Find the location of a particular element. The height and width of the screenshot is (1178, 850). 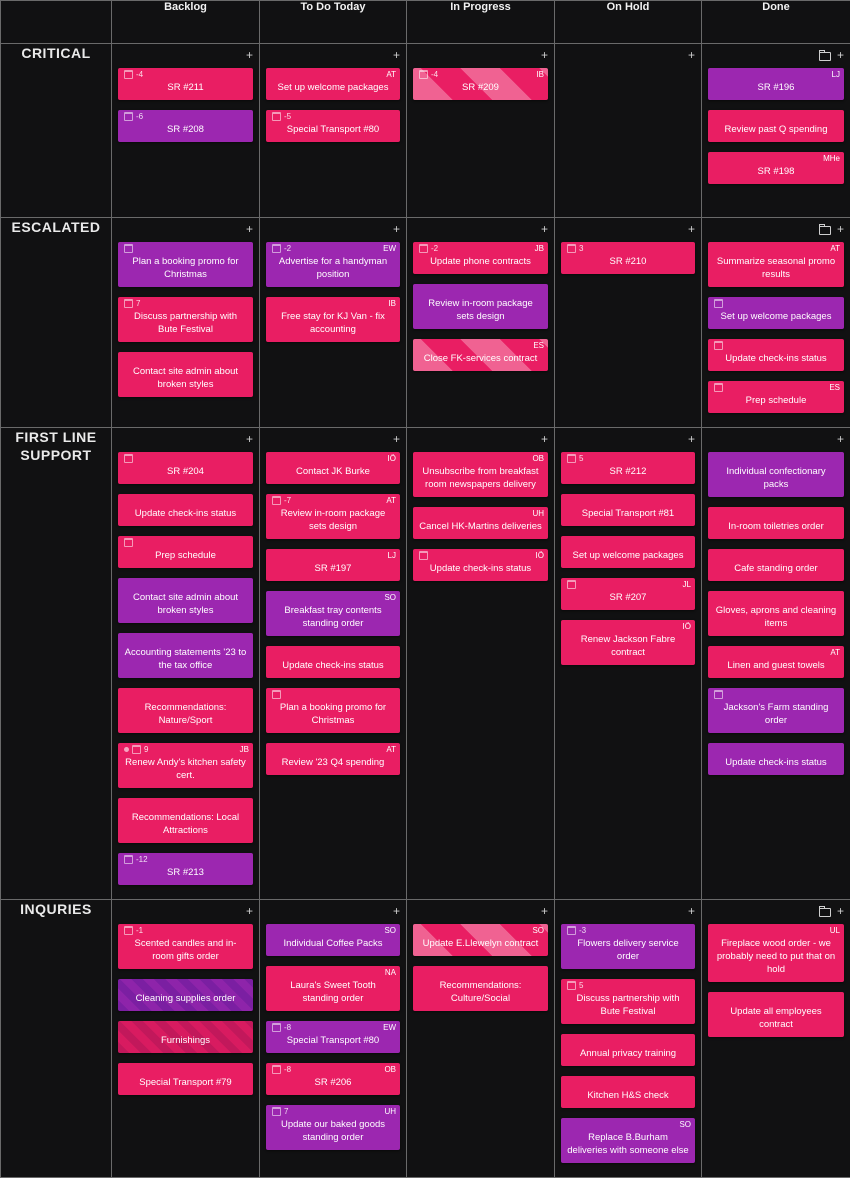

task-card: -8OBSR #206 is located at coordinates (333, 1079).